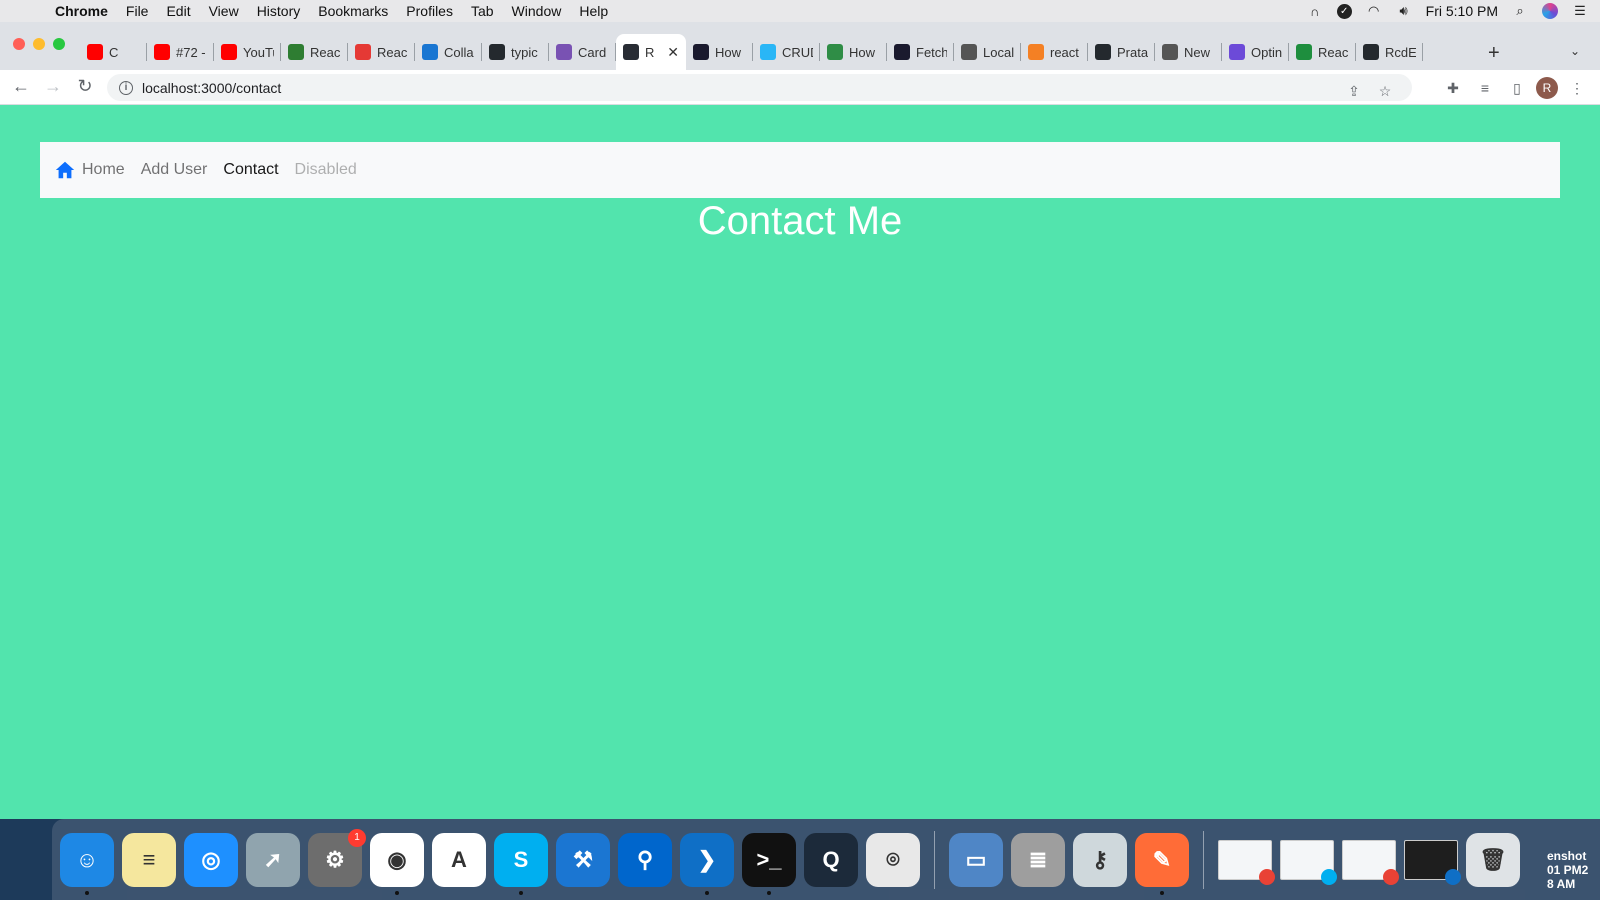  Describe the element at coordinates (126, 87) in the screenshot. I see `site-info-icon: i` at that location.